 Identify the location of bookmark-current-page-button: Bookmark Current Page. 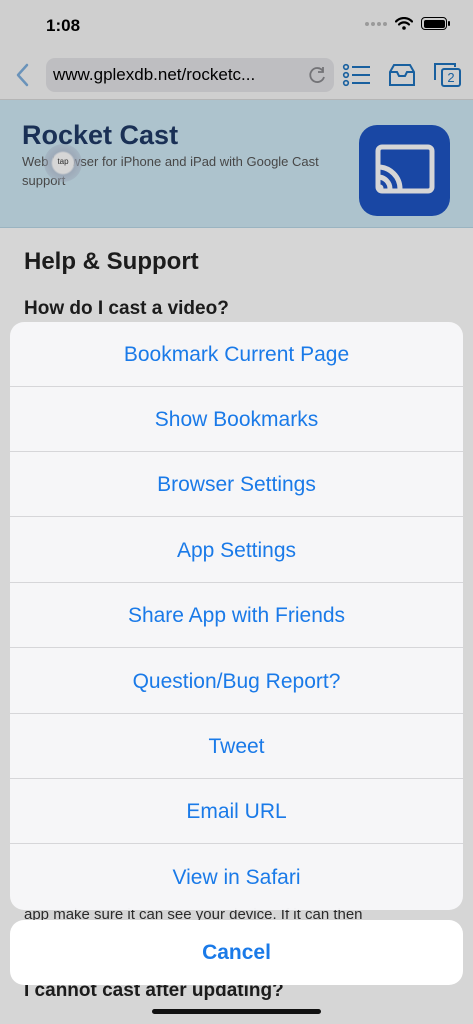
(236, 354).